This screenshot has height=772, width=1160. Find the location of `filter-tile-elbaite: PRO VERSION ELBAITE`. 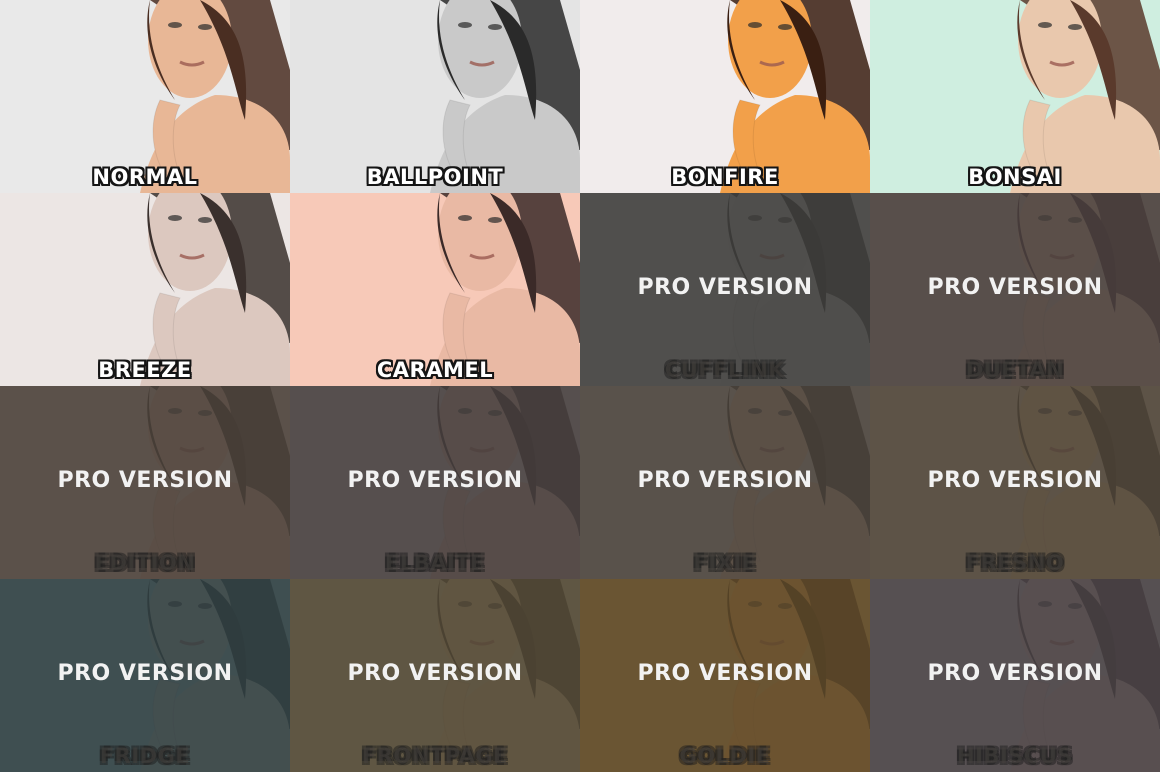

filter-tile-elbaite: PRO VERSION ELBAITE is located at coordinates (435, 482).